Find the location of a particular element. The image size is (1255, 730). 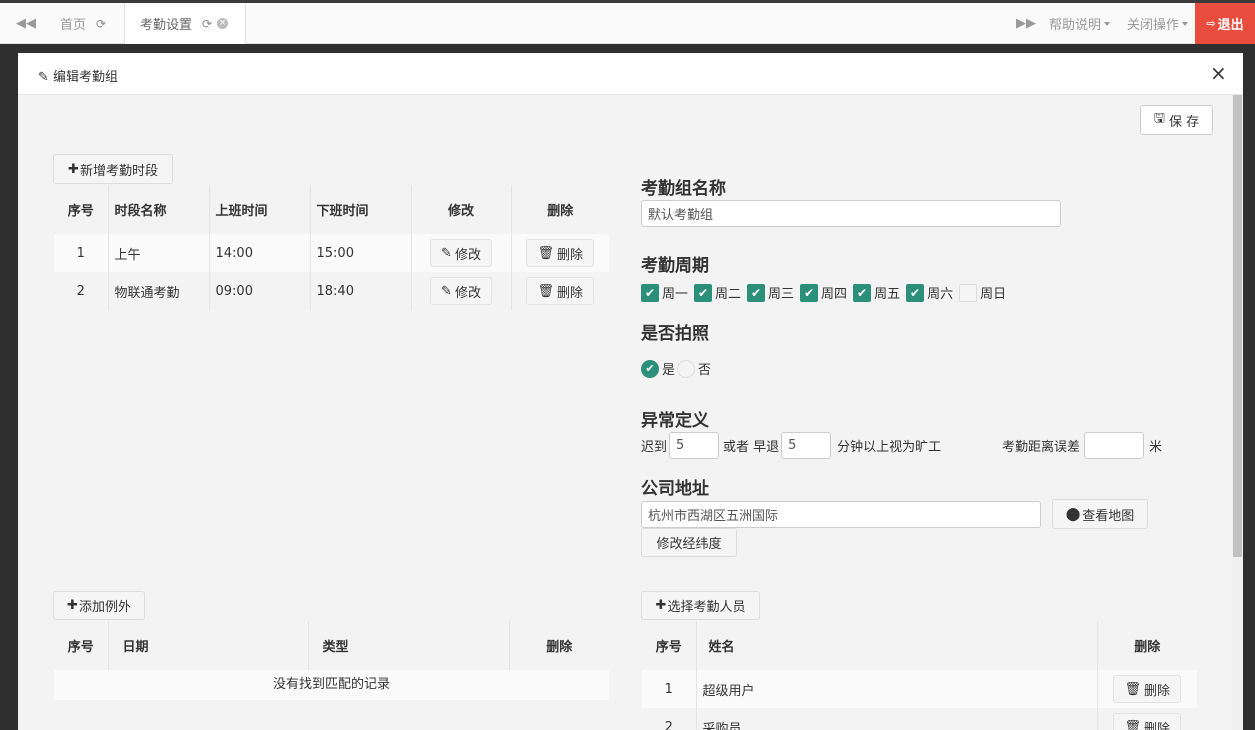

table-row: 2 采购员 🗑 删除 is located at coordinates (919, 719).